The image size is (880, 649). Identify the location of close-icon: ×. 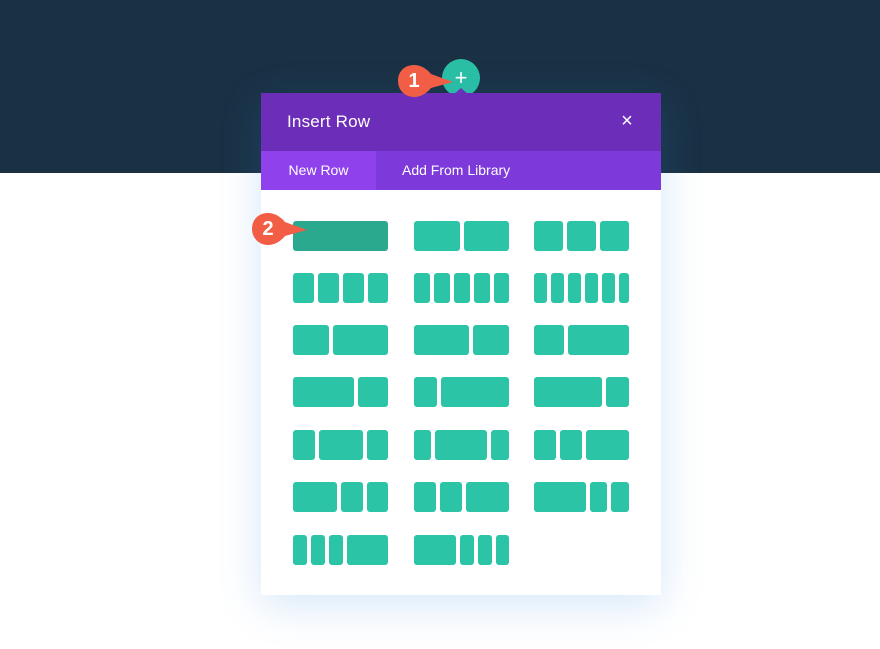
(627, 121).